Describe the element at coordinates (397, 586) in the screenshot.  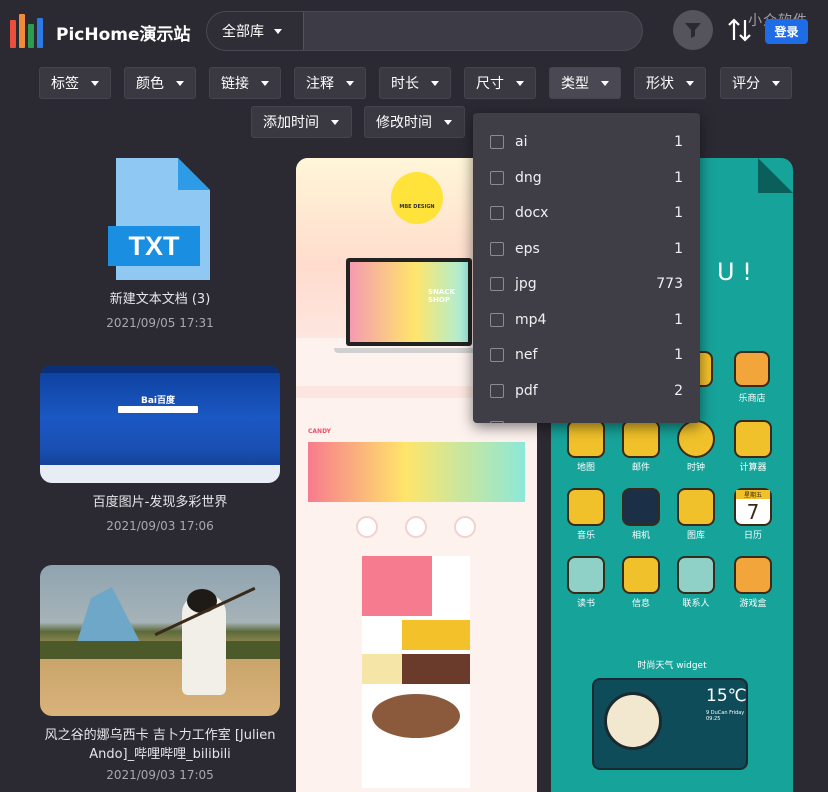
I see `product-hero` at that location.